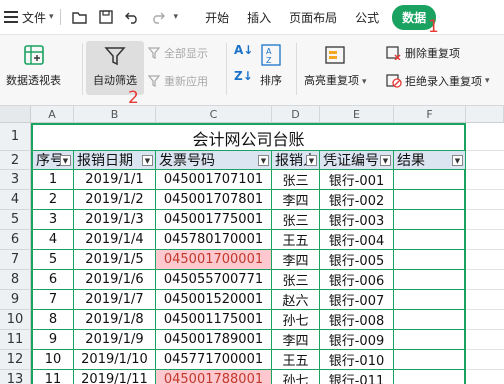 Image resolution: width=504 pixels, height=384 pixels. Describe the element at coordinates (357, 114) in the screenshot. I see `column-header-e: E` at that location.